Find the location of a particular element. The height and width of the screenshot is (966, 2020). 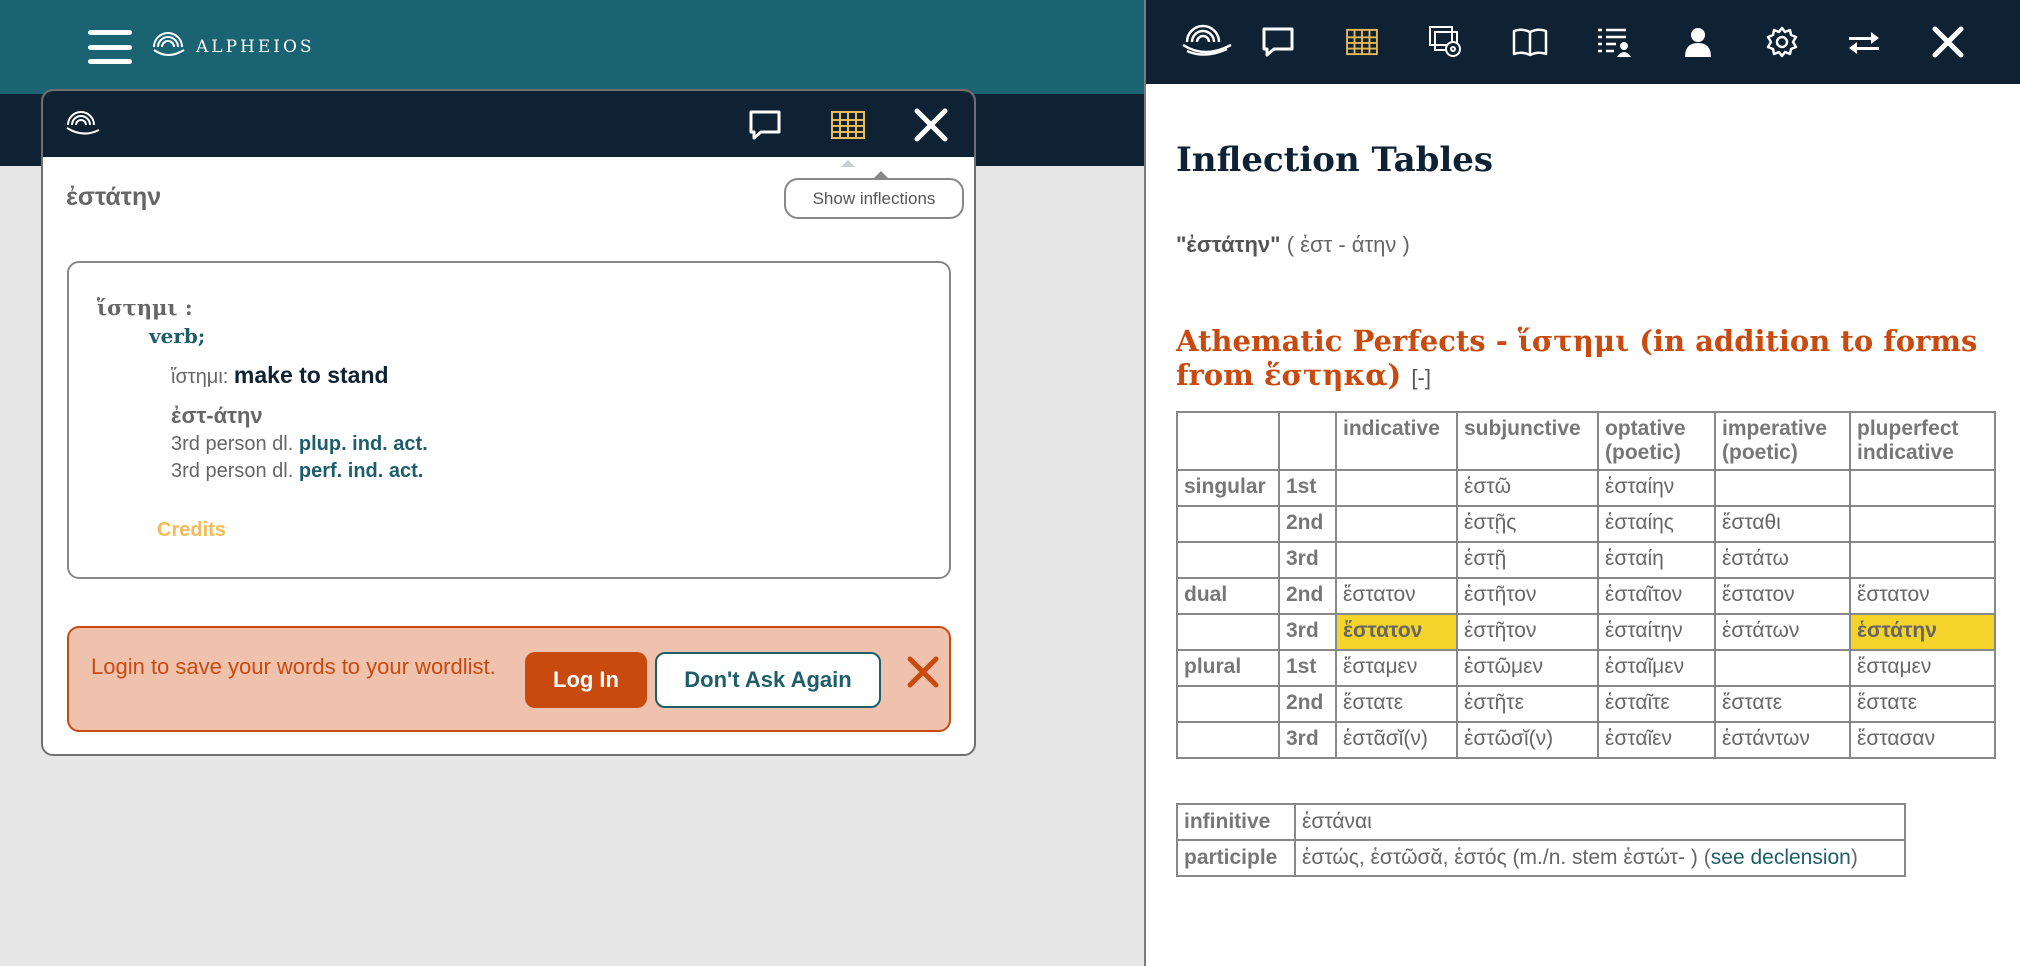

close-panel-button is located at coordinates (1948, 42).